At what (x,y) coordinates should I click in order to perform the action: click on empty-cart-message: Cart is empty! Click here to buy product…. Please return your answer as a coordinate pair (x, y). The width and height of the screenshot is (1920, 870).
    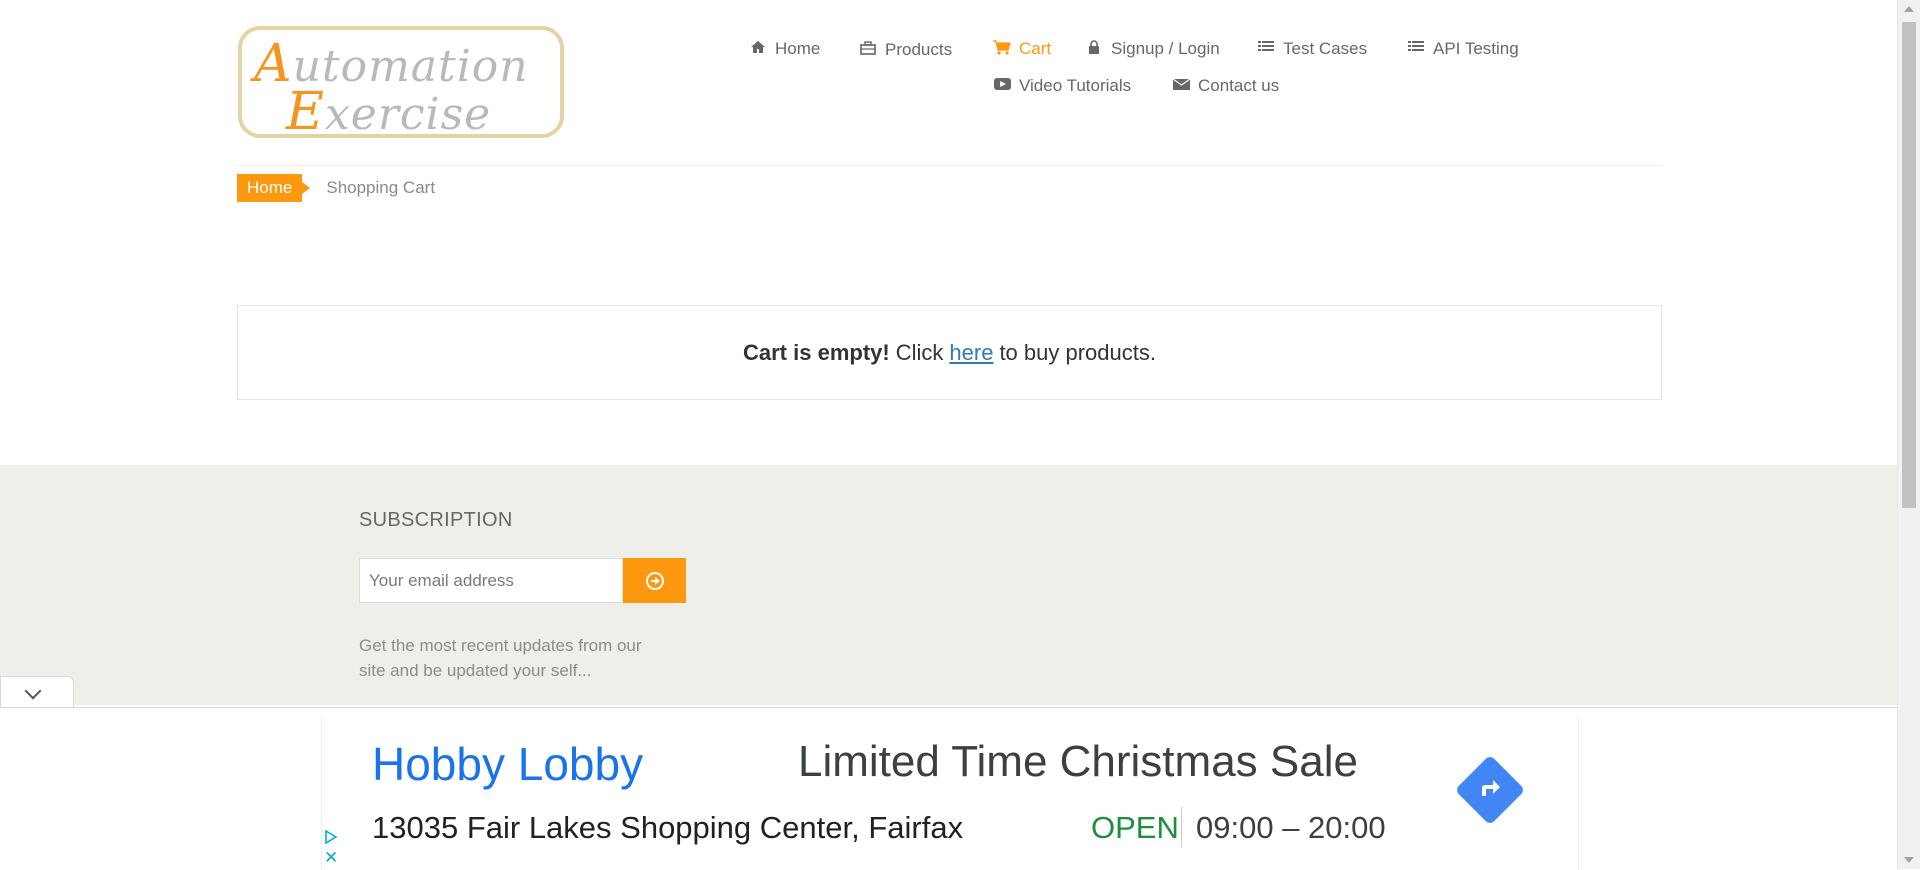
    Looking at the image, I should click on (949, 352).